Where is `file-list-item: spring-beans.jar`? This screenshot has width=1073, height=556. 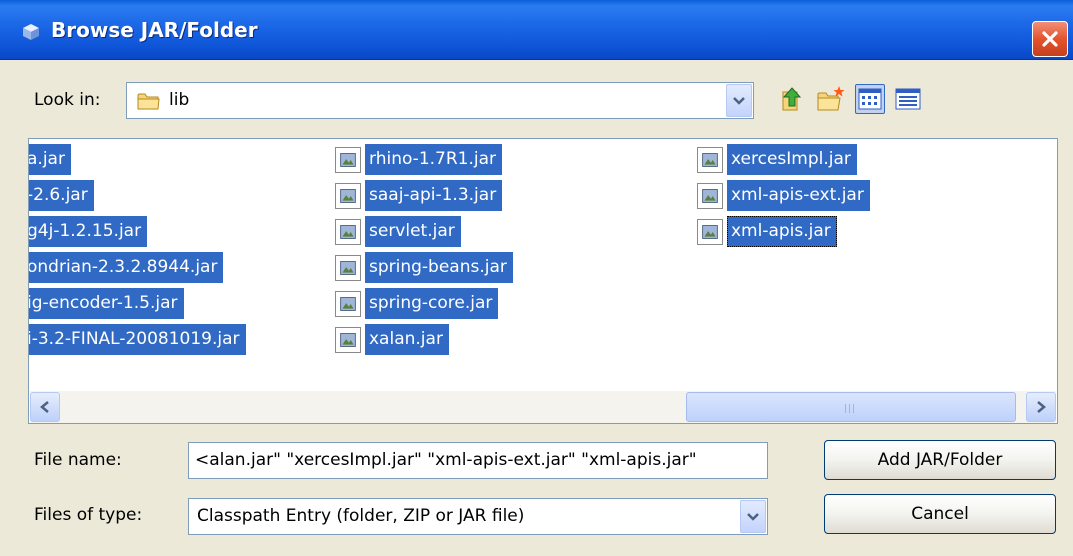
file-list-item: spring-beans.jar is located at coordinates (424, 267).